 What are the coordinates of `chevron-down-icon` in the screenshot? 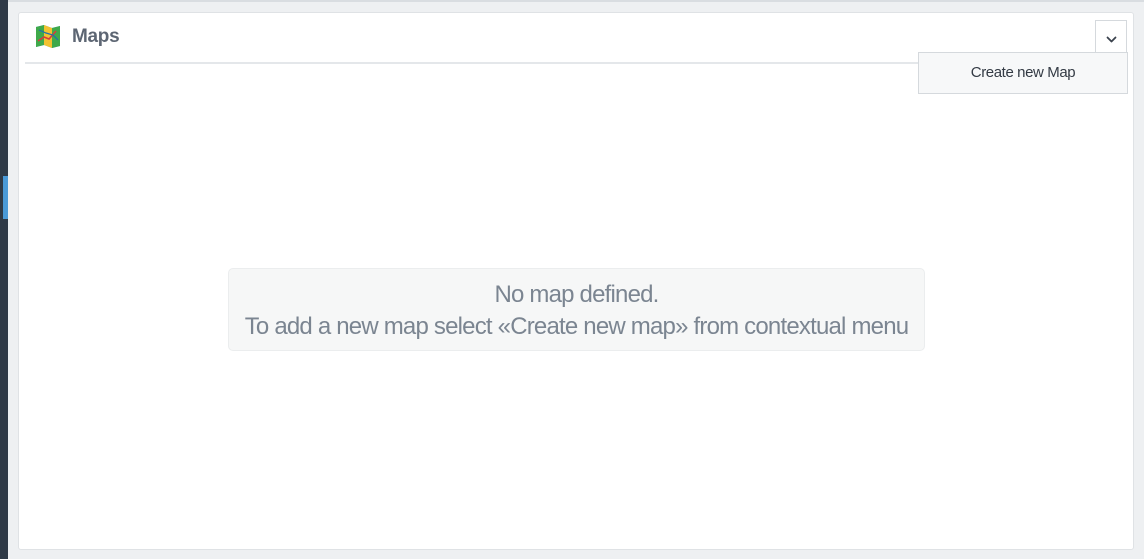 It's located at (1111, 37).